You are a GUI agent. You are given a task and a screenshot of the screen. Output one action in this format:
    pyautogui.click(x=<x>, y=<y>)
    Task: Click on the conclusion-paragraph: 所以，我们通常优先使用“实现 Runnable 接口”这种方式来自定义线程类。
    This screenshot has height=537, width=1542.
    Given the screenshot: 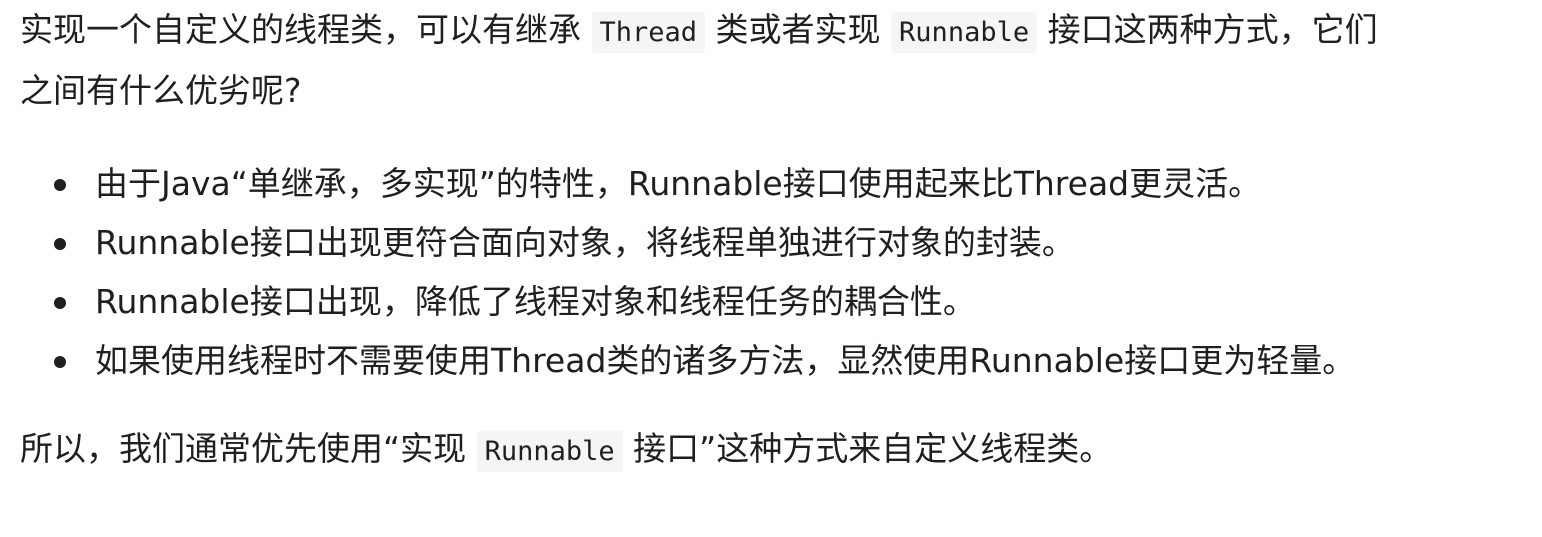 What is the action you would take?
    pyautogui.click(x=700, y=450)
    